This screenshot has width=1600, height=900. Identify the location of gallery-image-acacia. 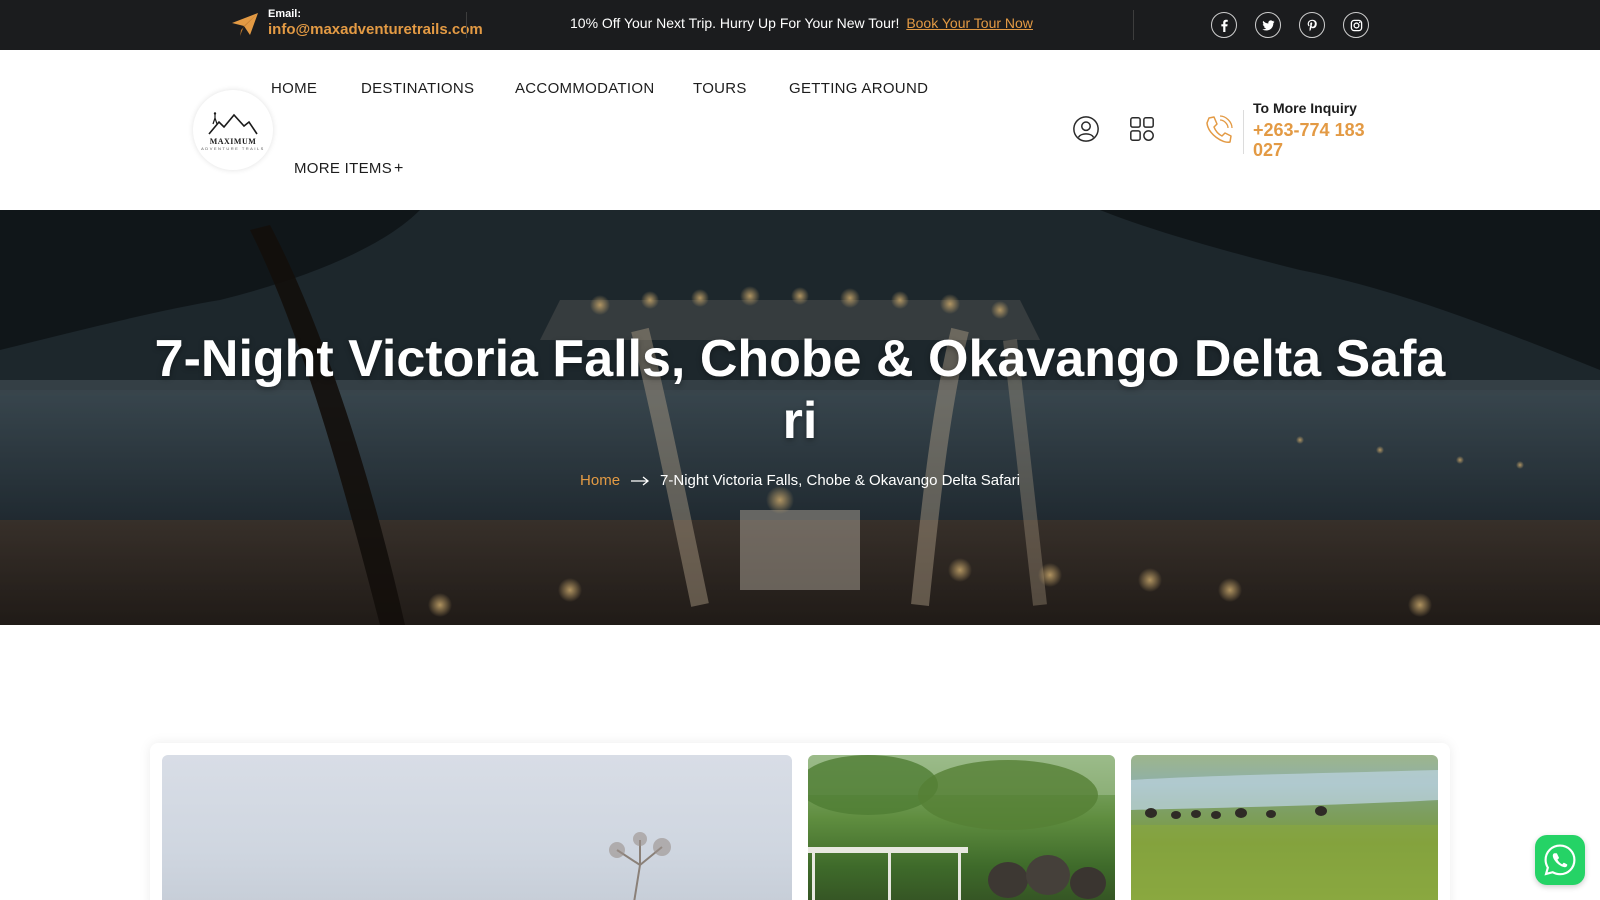
(477, 827).